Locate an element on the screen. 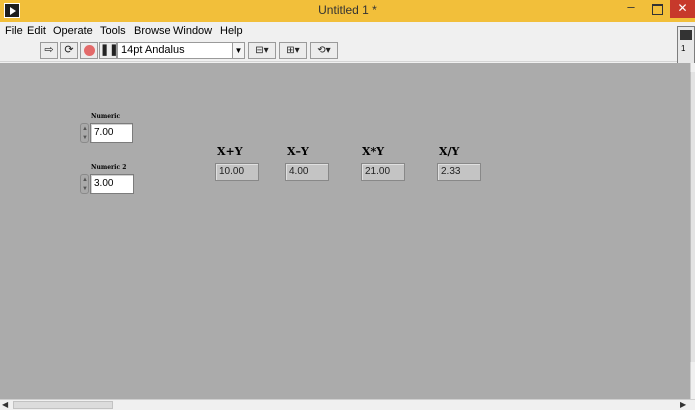  vi-icon-connector-pane: 1 is located at coordinates (686, 45).